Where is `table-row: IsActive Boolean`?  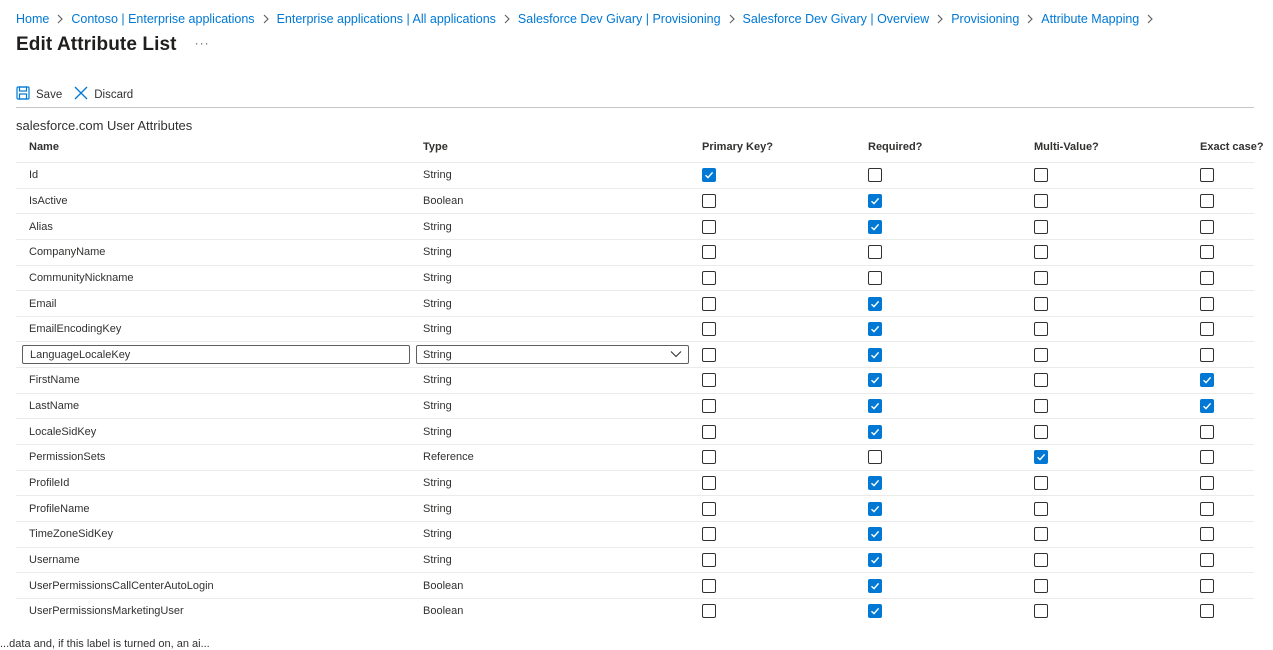 table-row: IsActive Boolean is located at coordinates (635, 200).